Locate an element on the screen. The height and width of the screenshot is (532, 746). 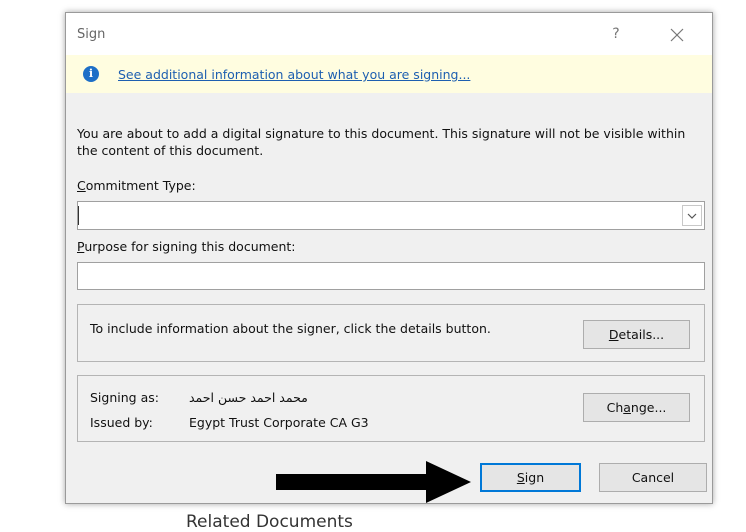
commitment-type-select is located at coordinates (391, 215).